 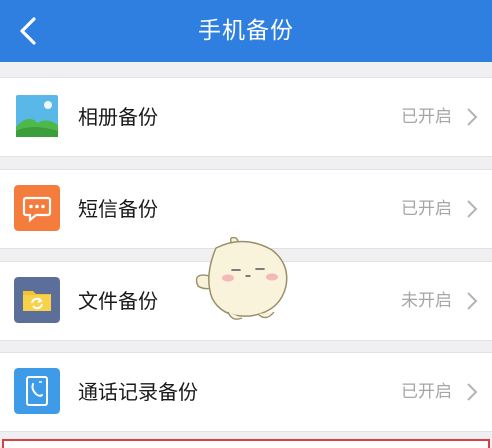 What do you see at coordinates (118, 301) in the screenshot?
I see `item-label: 文件备份` at bounding box center [118, 301].